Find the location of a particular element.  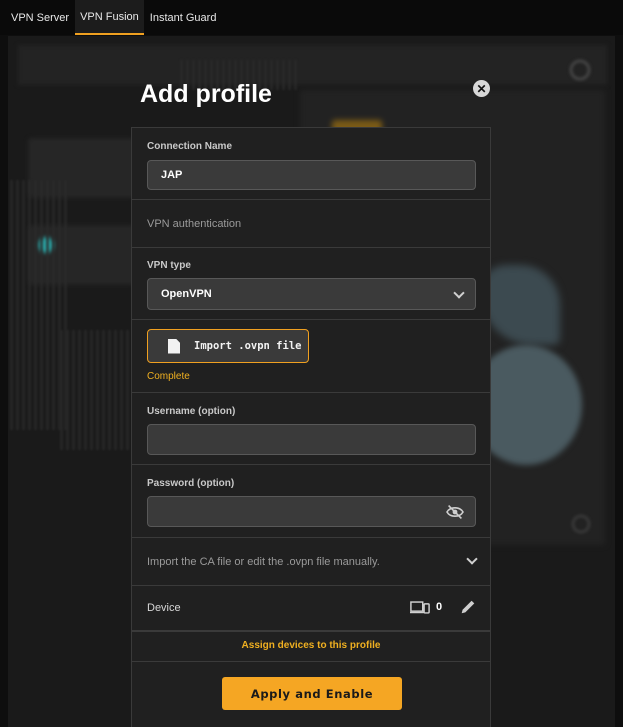

background-info-icon is located at coordinates (581, 524).